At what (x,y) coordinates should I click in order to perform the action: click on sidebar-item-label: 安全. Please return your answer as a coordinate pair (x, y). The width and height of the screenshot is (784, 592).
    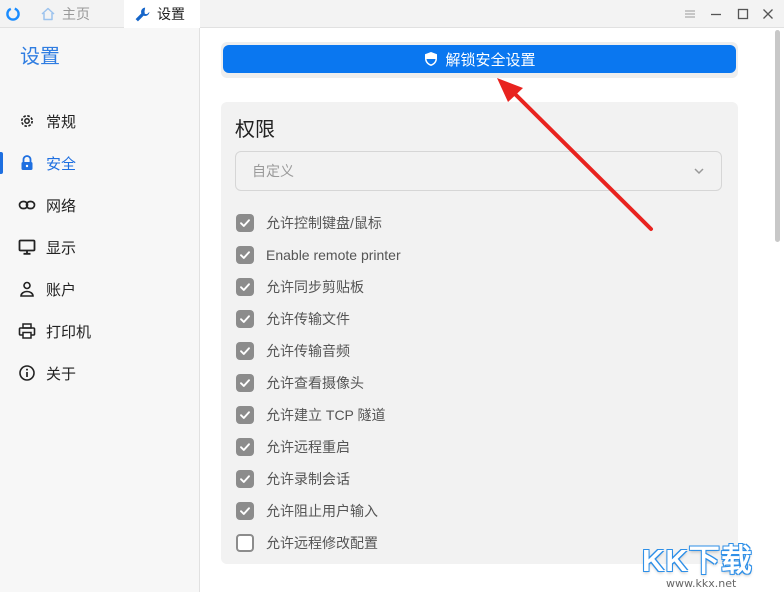
    Looking at the image, I should click on (61, 164).